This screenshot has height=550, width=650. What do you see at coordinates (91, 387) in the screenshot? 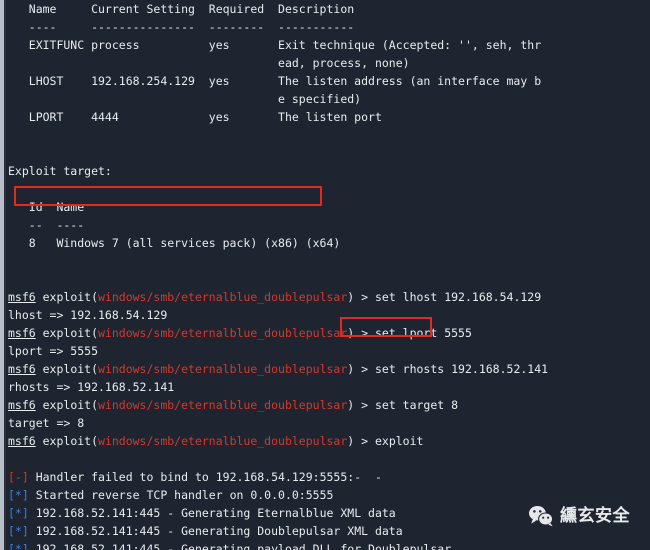
I see `command-echo-line: rhosts => 192.168.52.141` at bounding box center [91, 387].